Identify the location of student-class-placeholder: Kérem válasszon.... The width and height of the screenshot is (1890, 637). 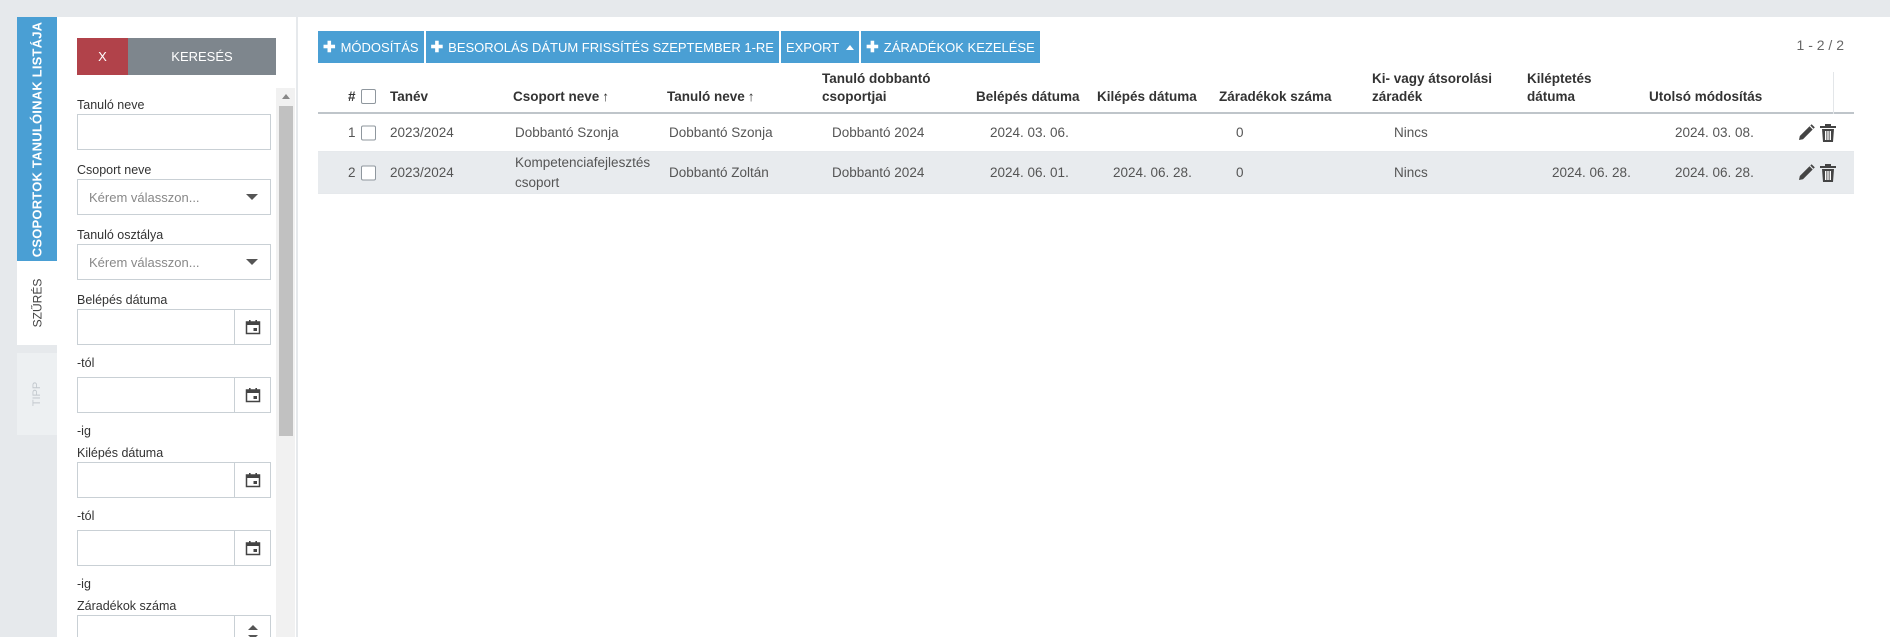
(144, 262).